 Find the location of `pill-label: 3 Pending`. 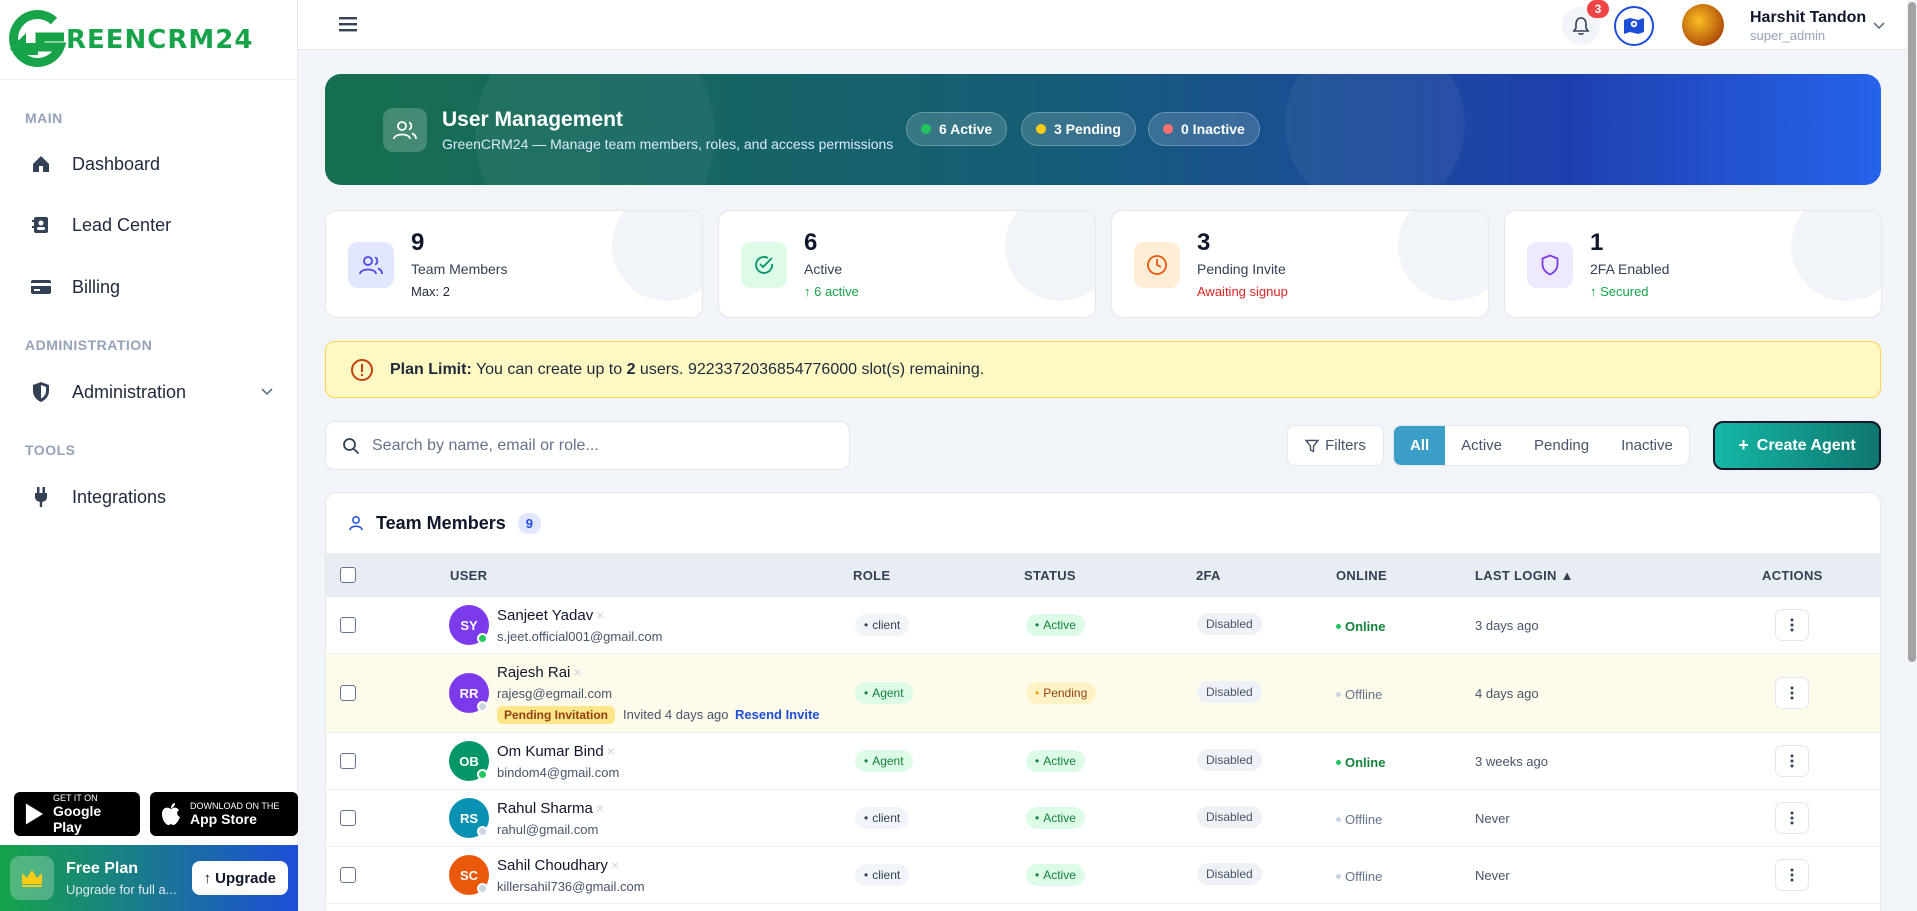

pill-label: 3 Pending is located at coordinates (1087, 129).